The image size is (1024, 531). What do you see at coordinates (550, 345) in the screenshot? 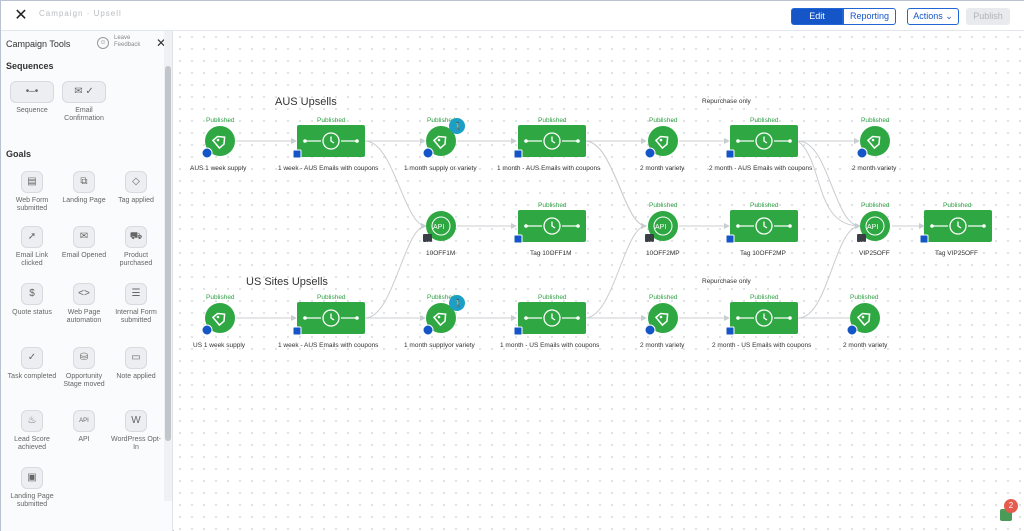
I see `node-label: 1 month - US Emails with coupons` at bounding box center [550, 345].